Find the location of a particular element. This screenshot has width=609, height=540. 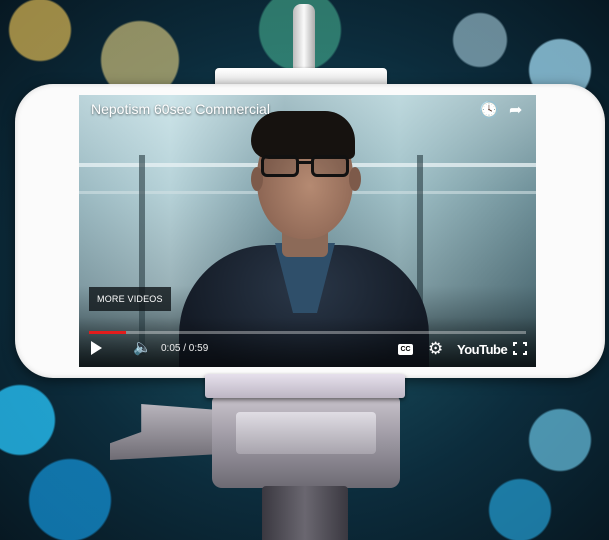

progress-played is located at coordinates (108, 332).